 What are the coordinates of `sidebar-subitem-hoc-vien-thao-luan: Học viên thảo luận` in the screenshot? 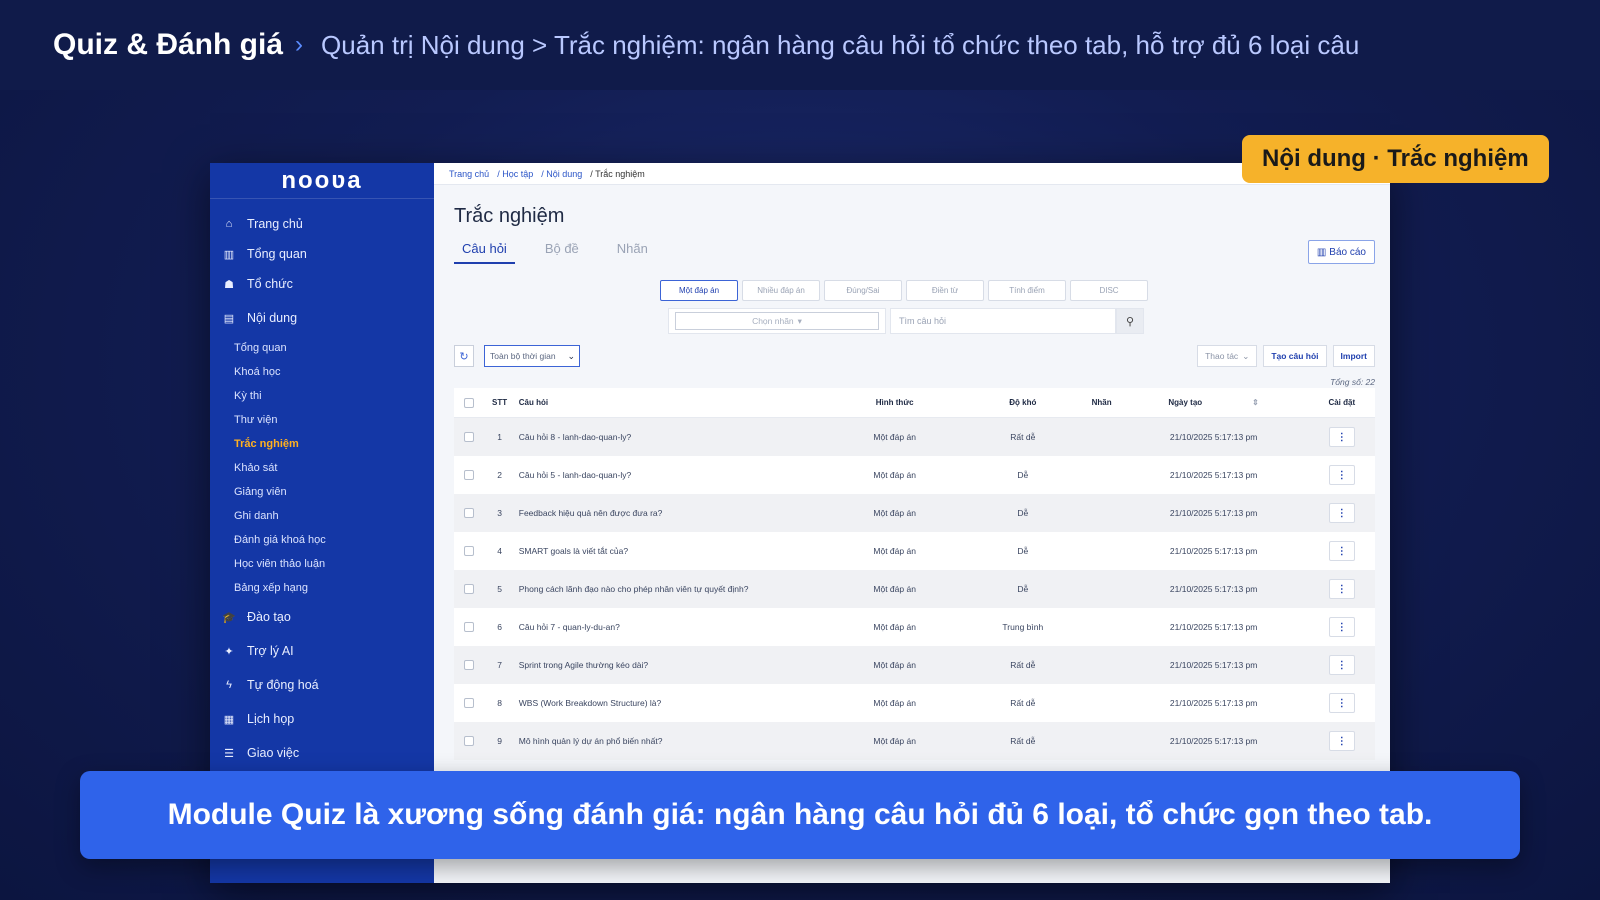 It's located at (279, 564).